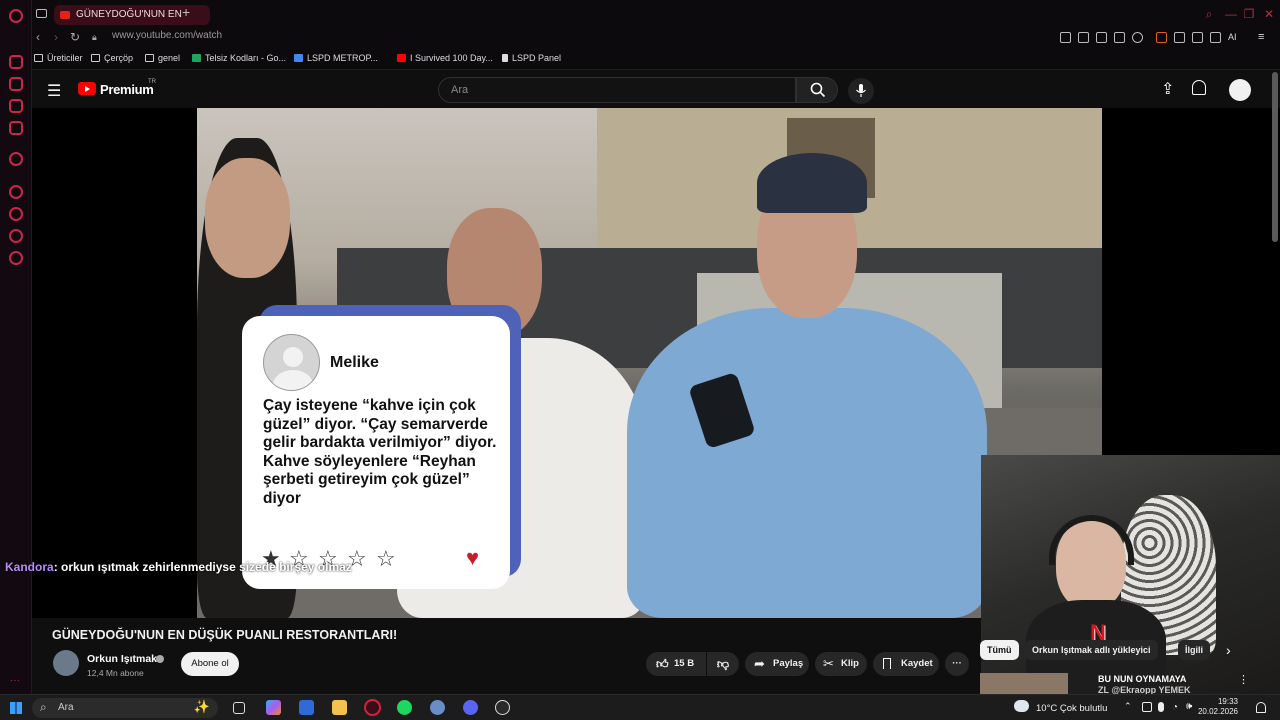 The image size is (1280, 720). What do you see at coordinates (1261, 707) in the screenshot?
I see `notification-bell-icon` at bounding box center [1261, 707].